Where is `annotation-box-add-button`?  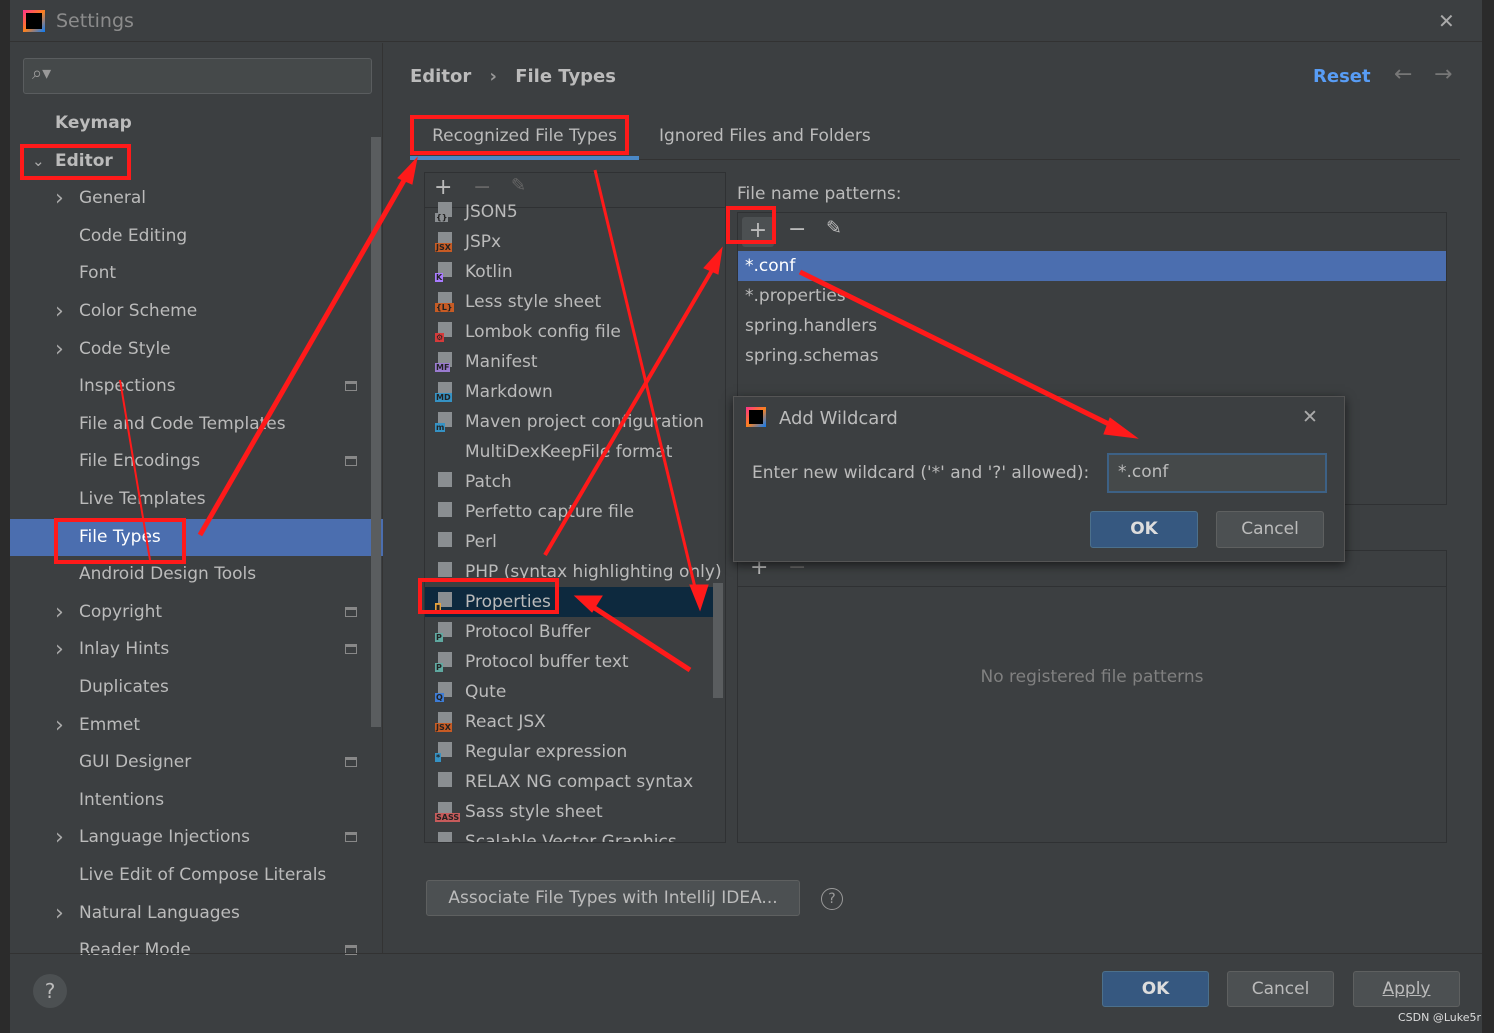
annotation-box-add-button is located at coordinates (751, 225).